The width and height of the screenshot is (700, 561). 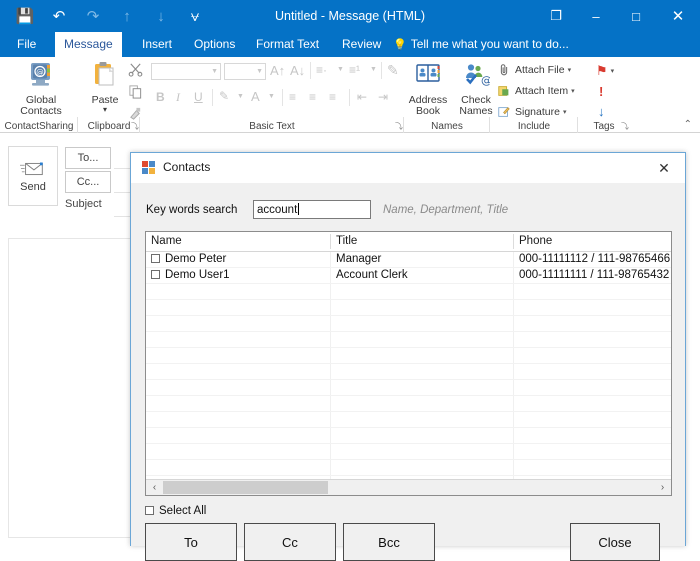 I want to click on font-color-icon: A, so click(x=255, y=96).